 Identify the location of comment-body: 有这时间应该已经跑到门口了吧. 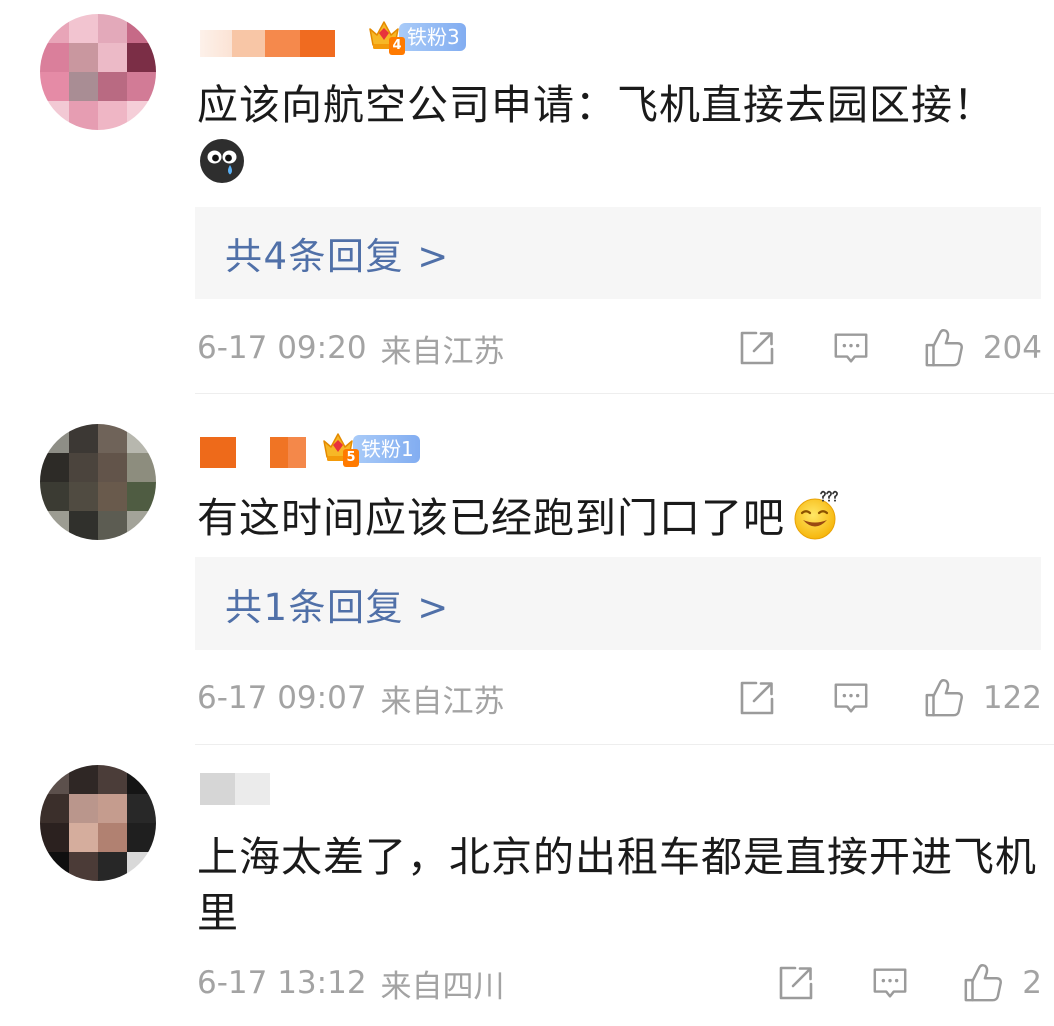
(622, 516).